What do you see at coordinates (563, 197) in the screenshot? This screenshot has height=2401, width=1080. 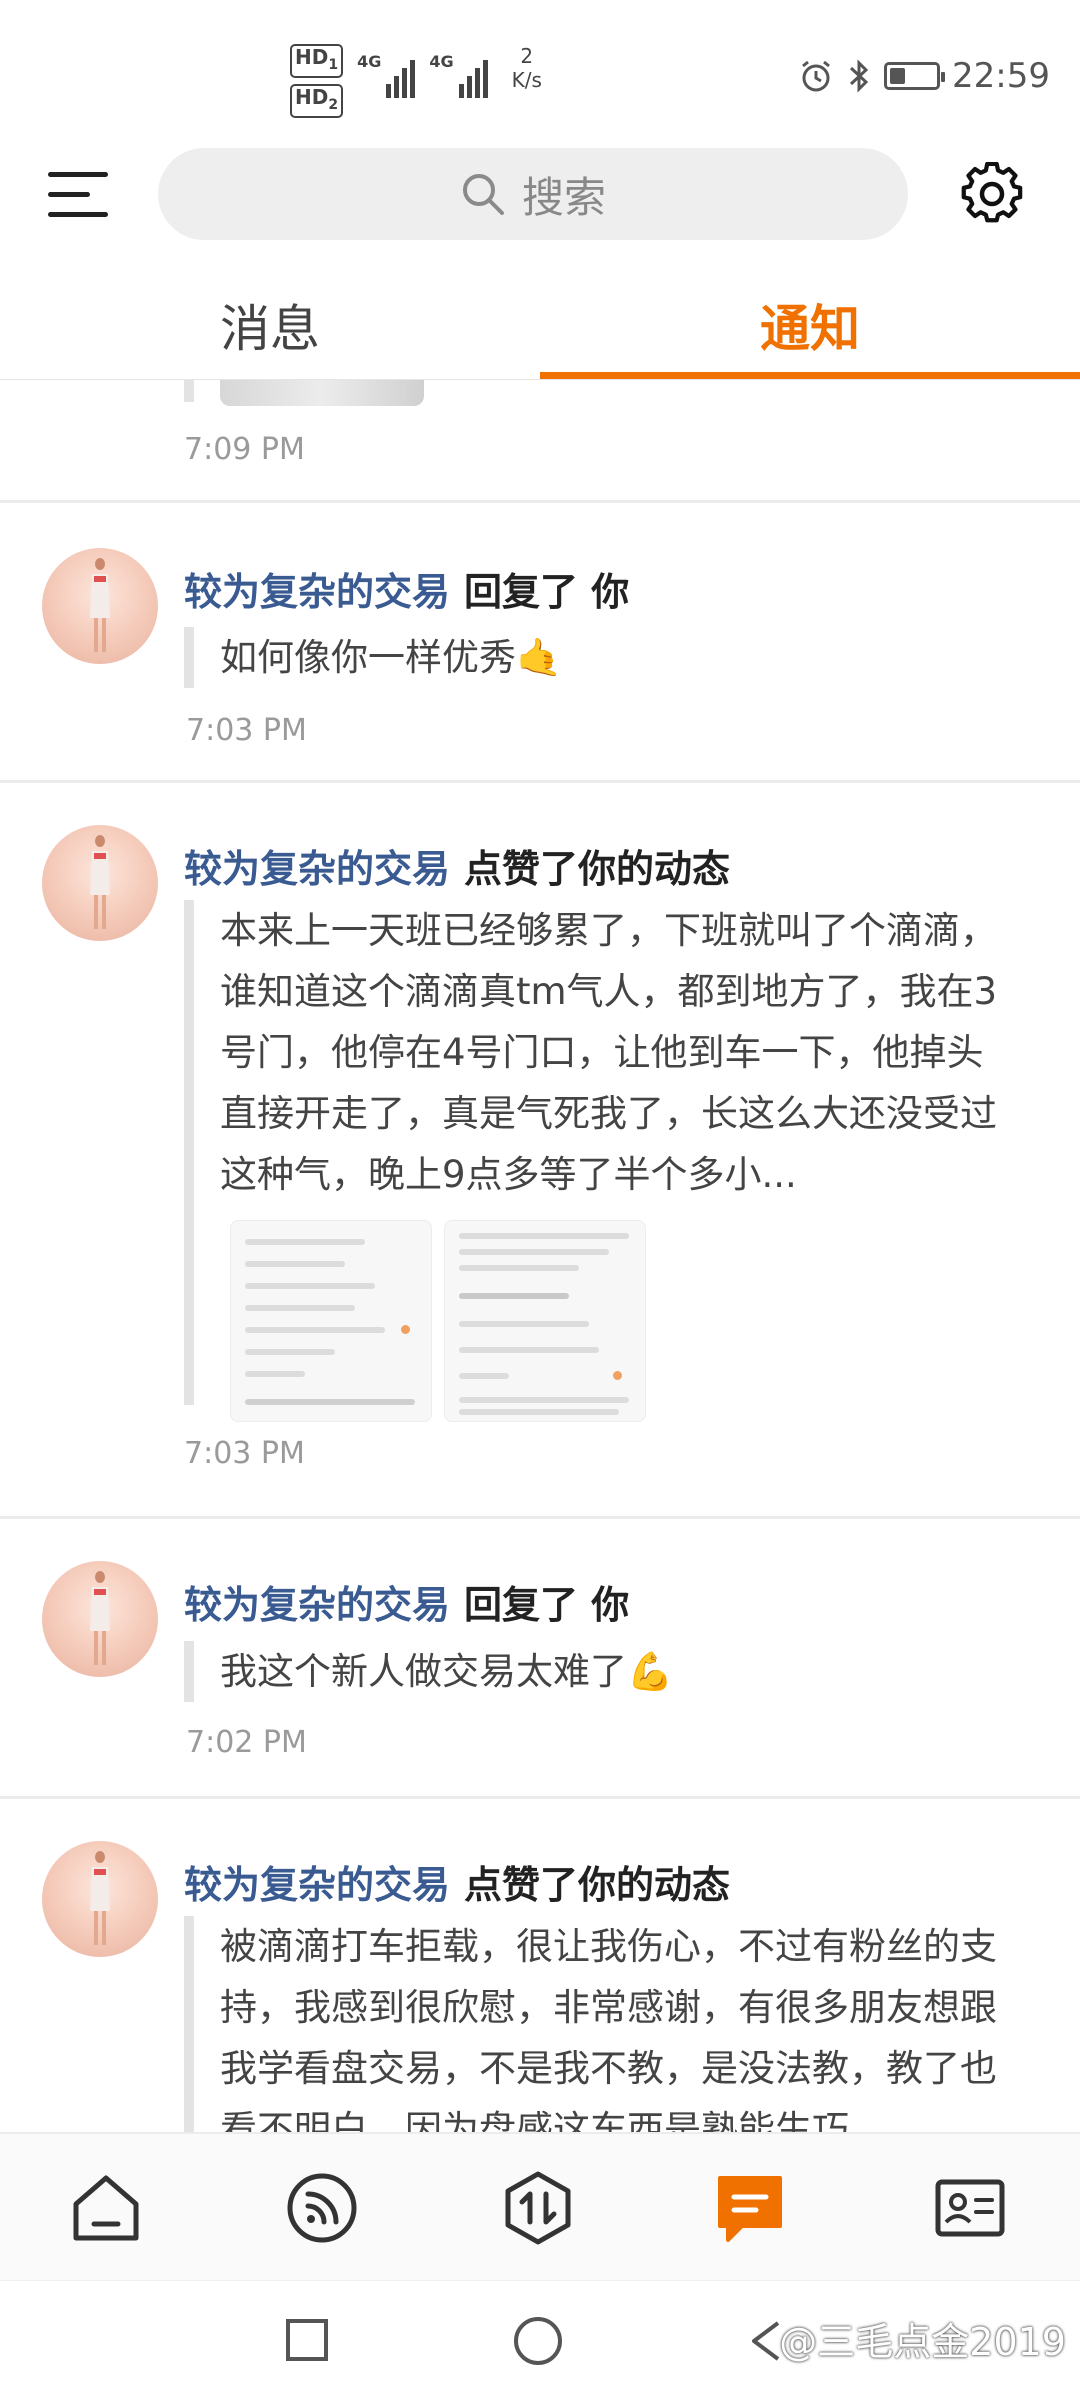 I see `search-placeholder: 搜索` at bounding box center [563, 197].